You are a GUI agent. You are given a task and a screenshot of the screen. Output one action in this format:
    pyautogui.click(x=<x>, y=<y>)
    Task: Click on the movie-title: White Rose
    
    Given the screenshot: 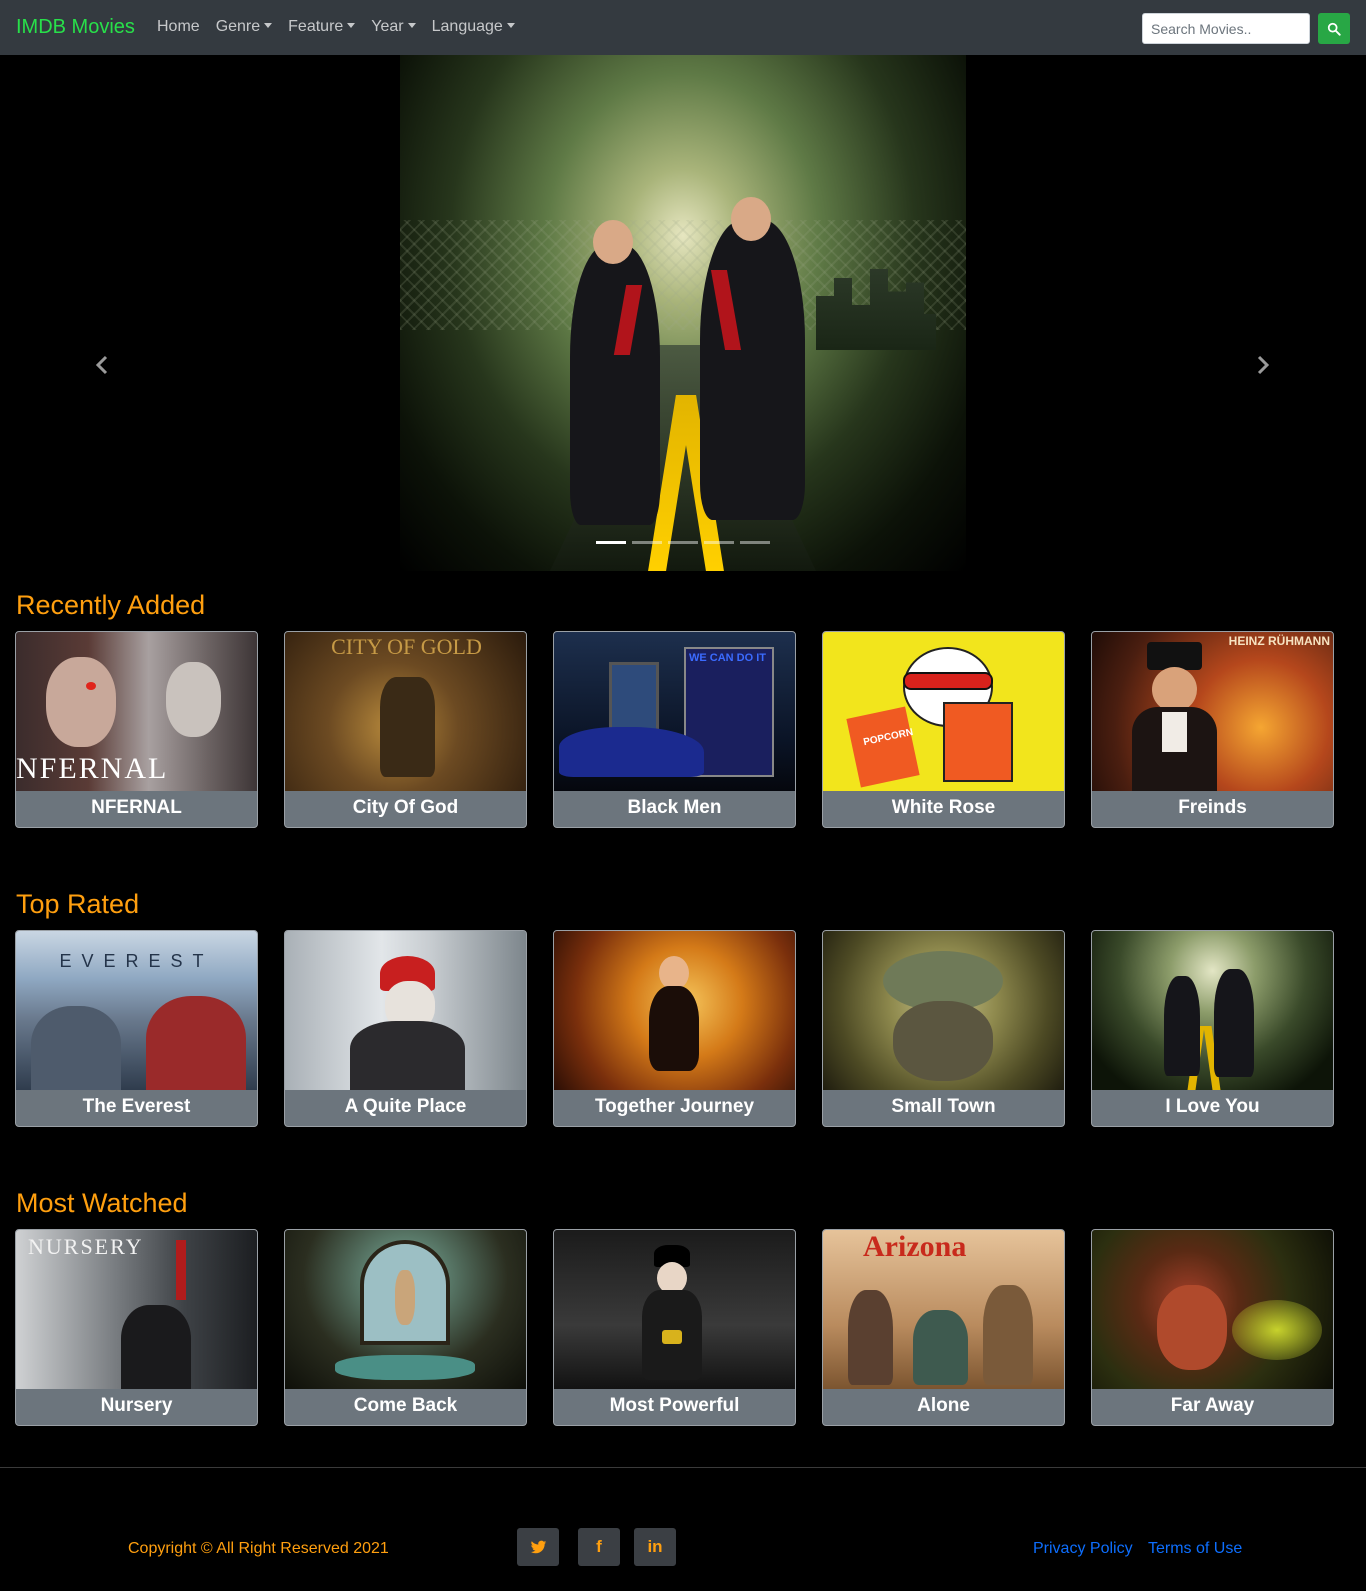 What is the action you would take?
    pyautogui.click(x=943, y=807)
    